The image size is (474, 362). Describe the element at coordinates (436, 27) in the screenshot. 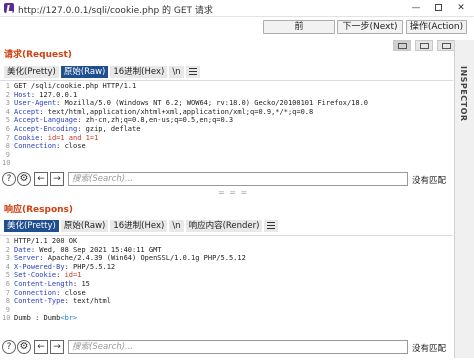

I see `action-button: 操作(Action)` at that location.